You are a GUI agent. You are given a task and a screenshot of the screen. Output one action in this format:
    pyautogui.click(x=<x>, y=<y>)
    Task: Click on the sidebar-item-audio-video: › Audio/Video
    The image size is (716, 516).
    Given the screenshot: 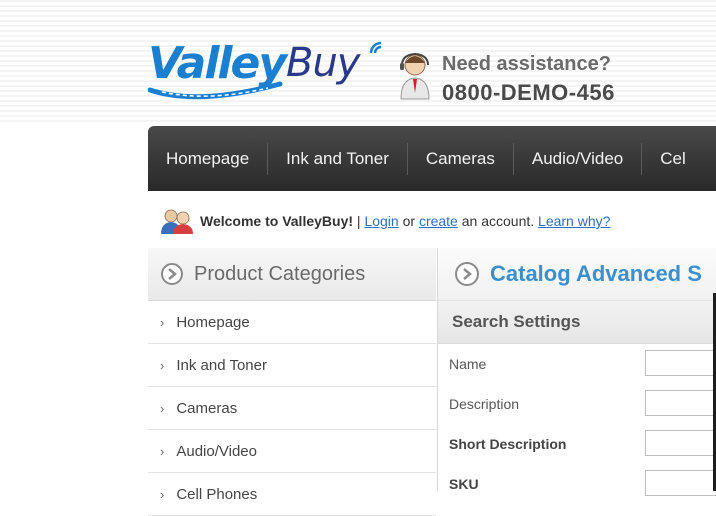 What is the action you would take?
    pyautogui.click(x=292, y=451)
    